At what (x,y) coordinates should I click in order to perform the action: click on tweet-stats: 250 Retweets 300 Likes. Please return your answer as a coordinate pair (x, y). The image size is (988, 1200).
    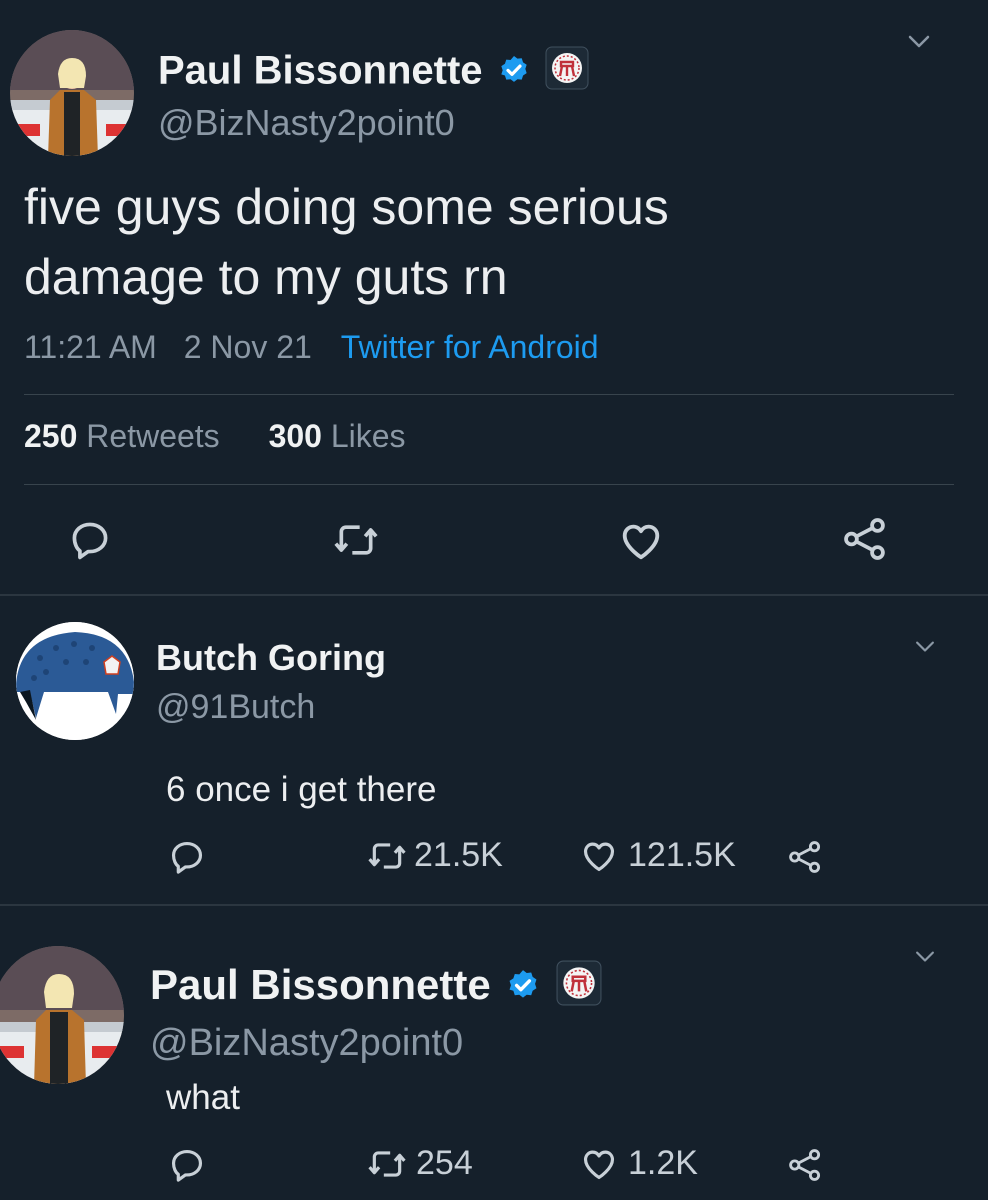
    Looking at the image, I should click on (215, 436).